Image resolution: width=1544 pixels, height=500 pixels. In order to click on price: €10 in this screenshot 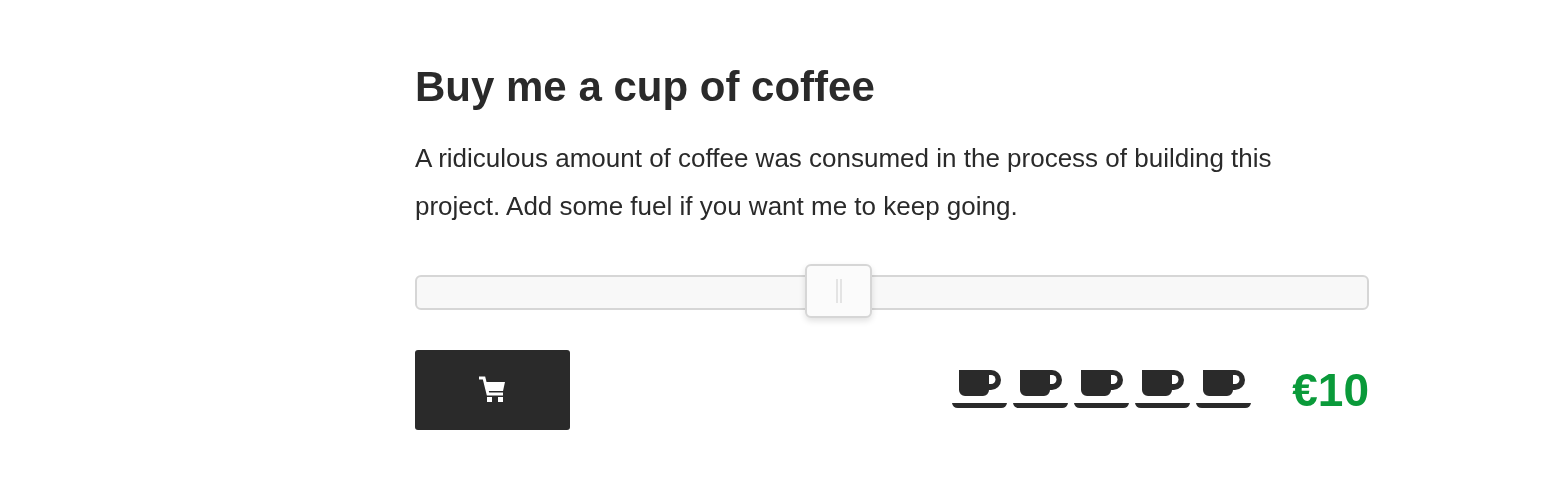, I will do `click(1330, 390)`.